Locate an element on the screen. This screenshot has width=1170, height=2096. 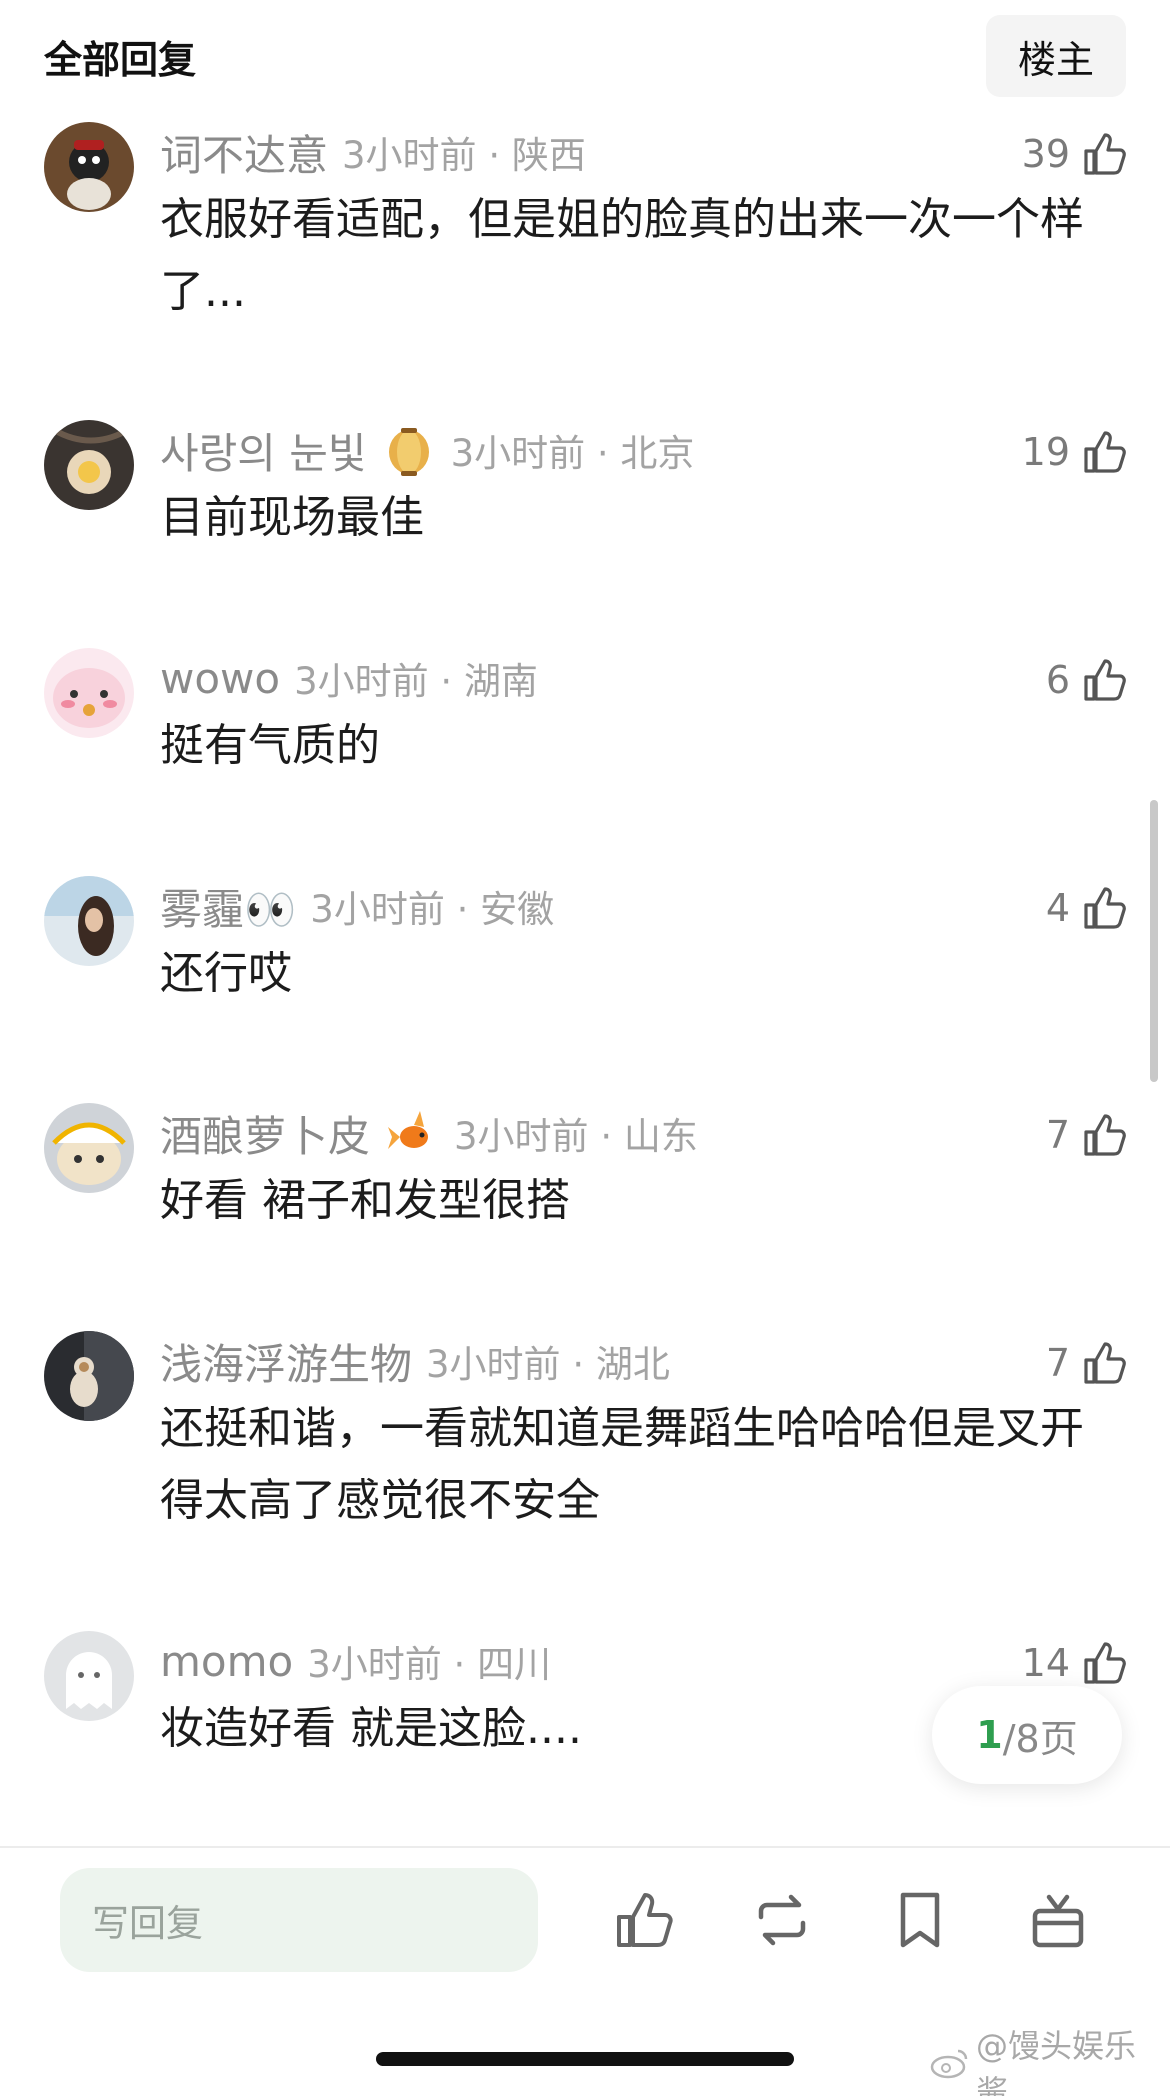
comment-item: 사랑의 눈빛 3小时前 · 北京 19 目前现场最佳 is located at coordinates (585, 493).